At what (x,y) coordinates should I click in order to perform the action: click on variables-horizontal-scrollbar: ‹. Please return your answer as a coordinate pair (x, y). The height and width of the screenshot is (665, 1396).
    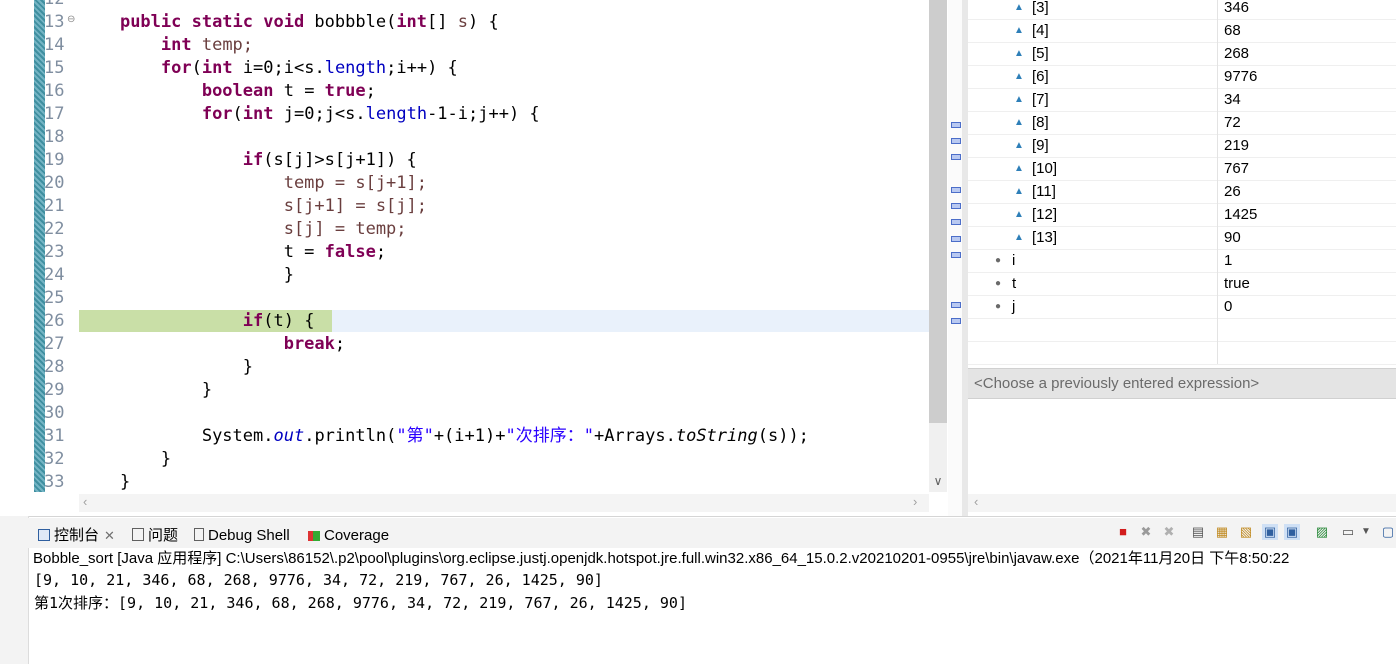
    Looking at the image, I should click on (1182, 503).